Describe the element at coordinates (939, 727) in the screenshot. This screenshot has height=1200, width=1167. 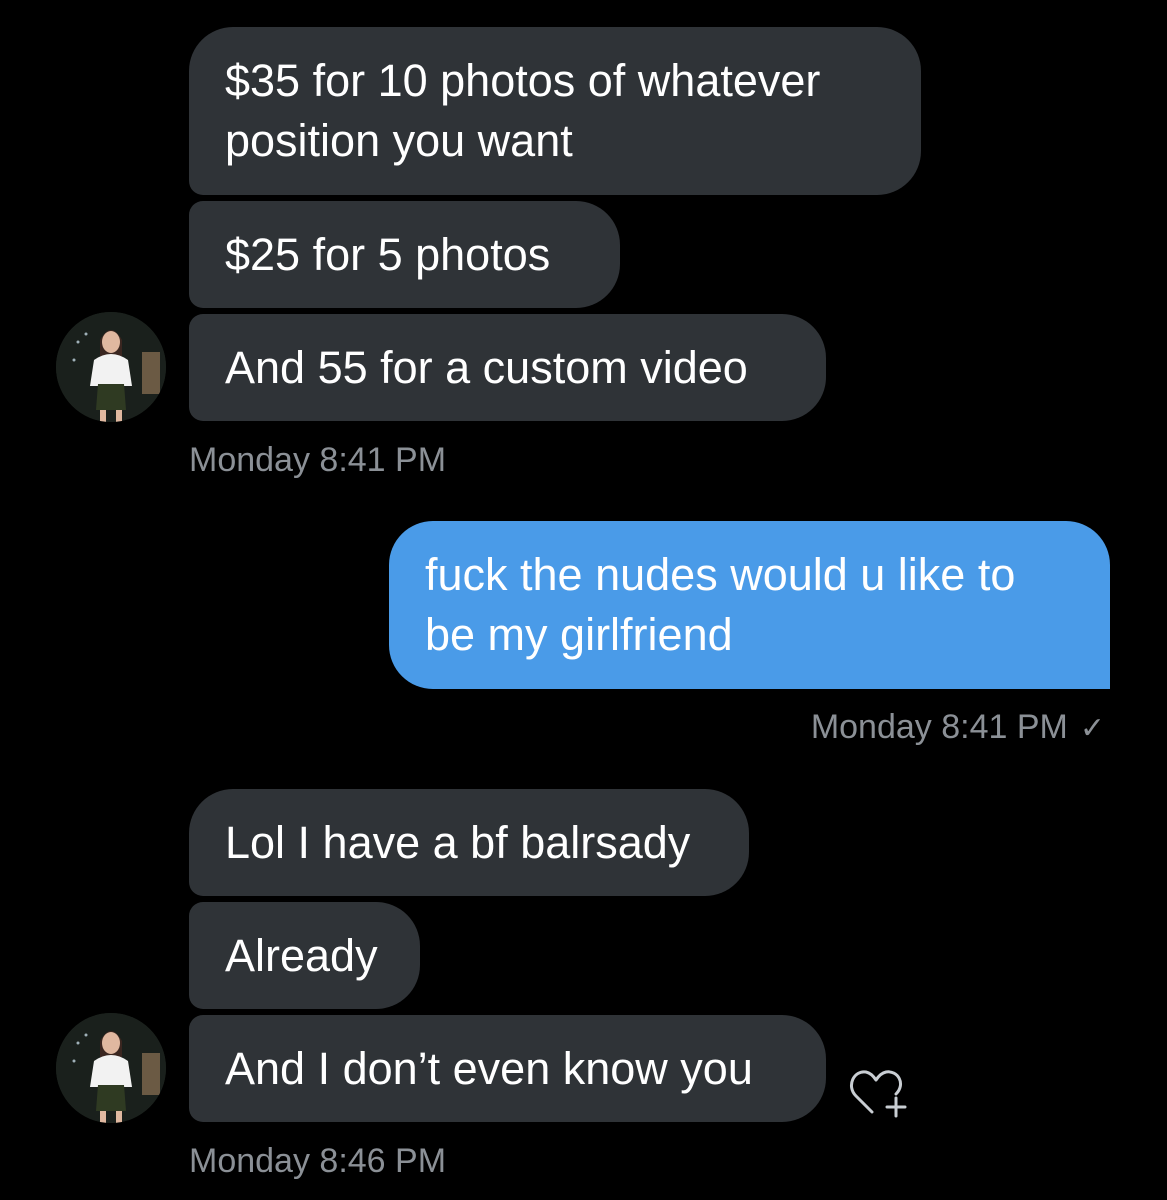
I see `timestamp-text: Monday 8:41 PM` at that location.